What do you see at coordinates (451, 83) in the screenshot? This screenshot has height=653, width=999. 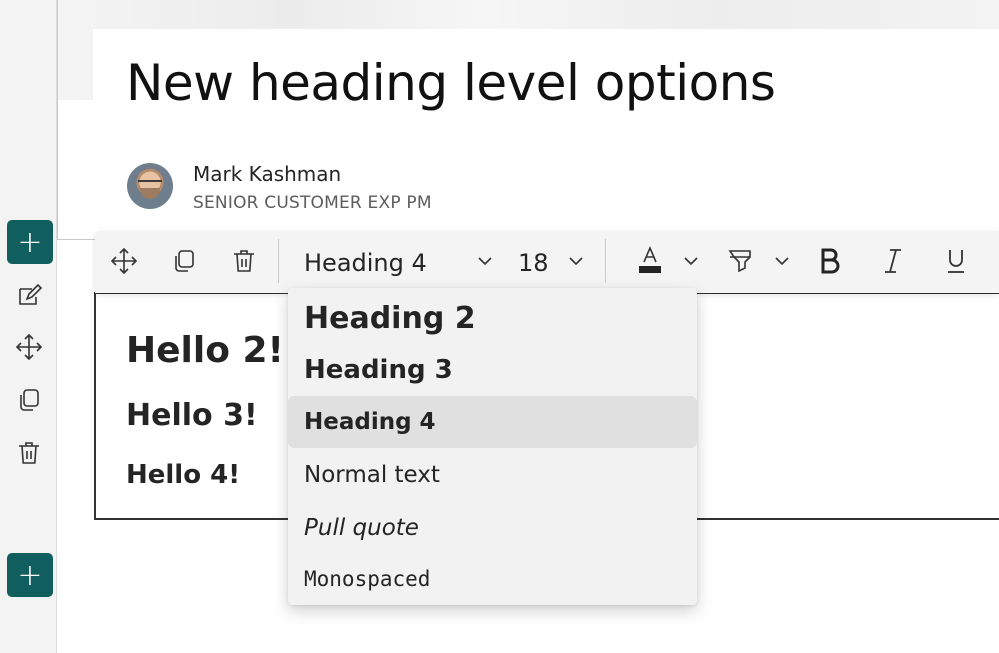 I see `page-title: New heading level options` at bounding box center [451, 83].